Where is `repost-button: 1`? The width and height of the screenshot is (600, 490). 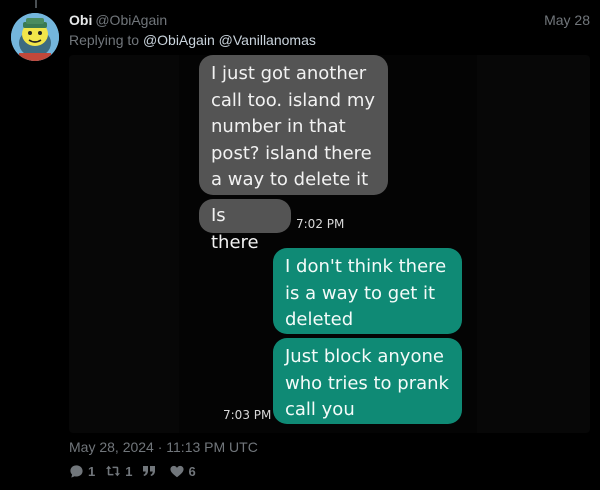 repost-button: 1 is located at coordinates (118, 471).